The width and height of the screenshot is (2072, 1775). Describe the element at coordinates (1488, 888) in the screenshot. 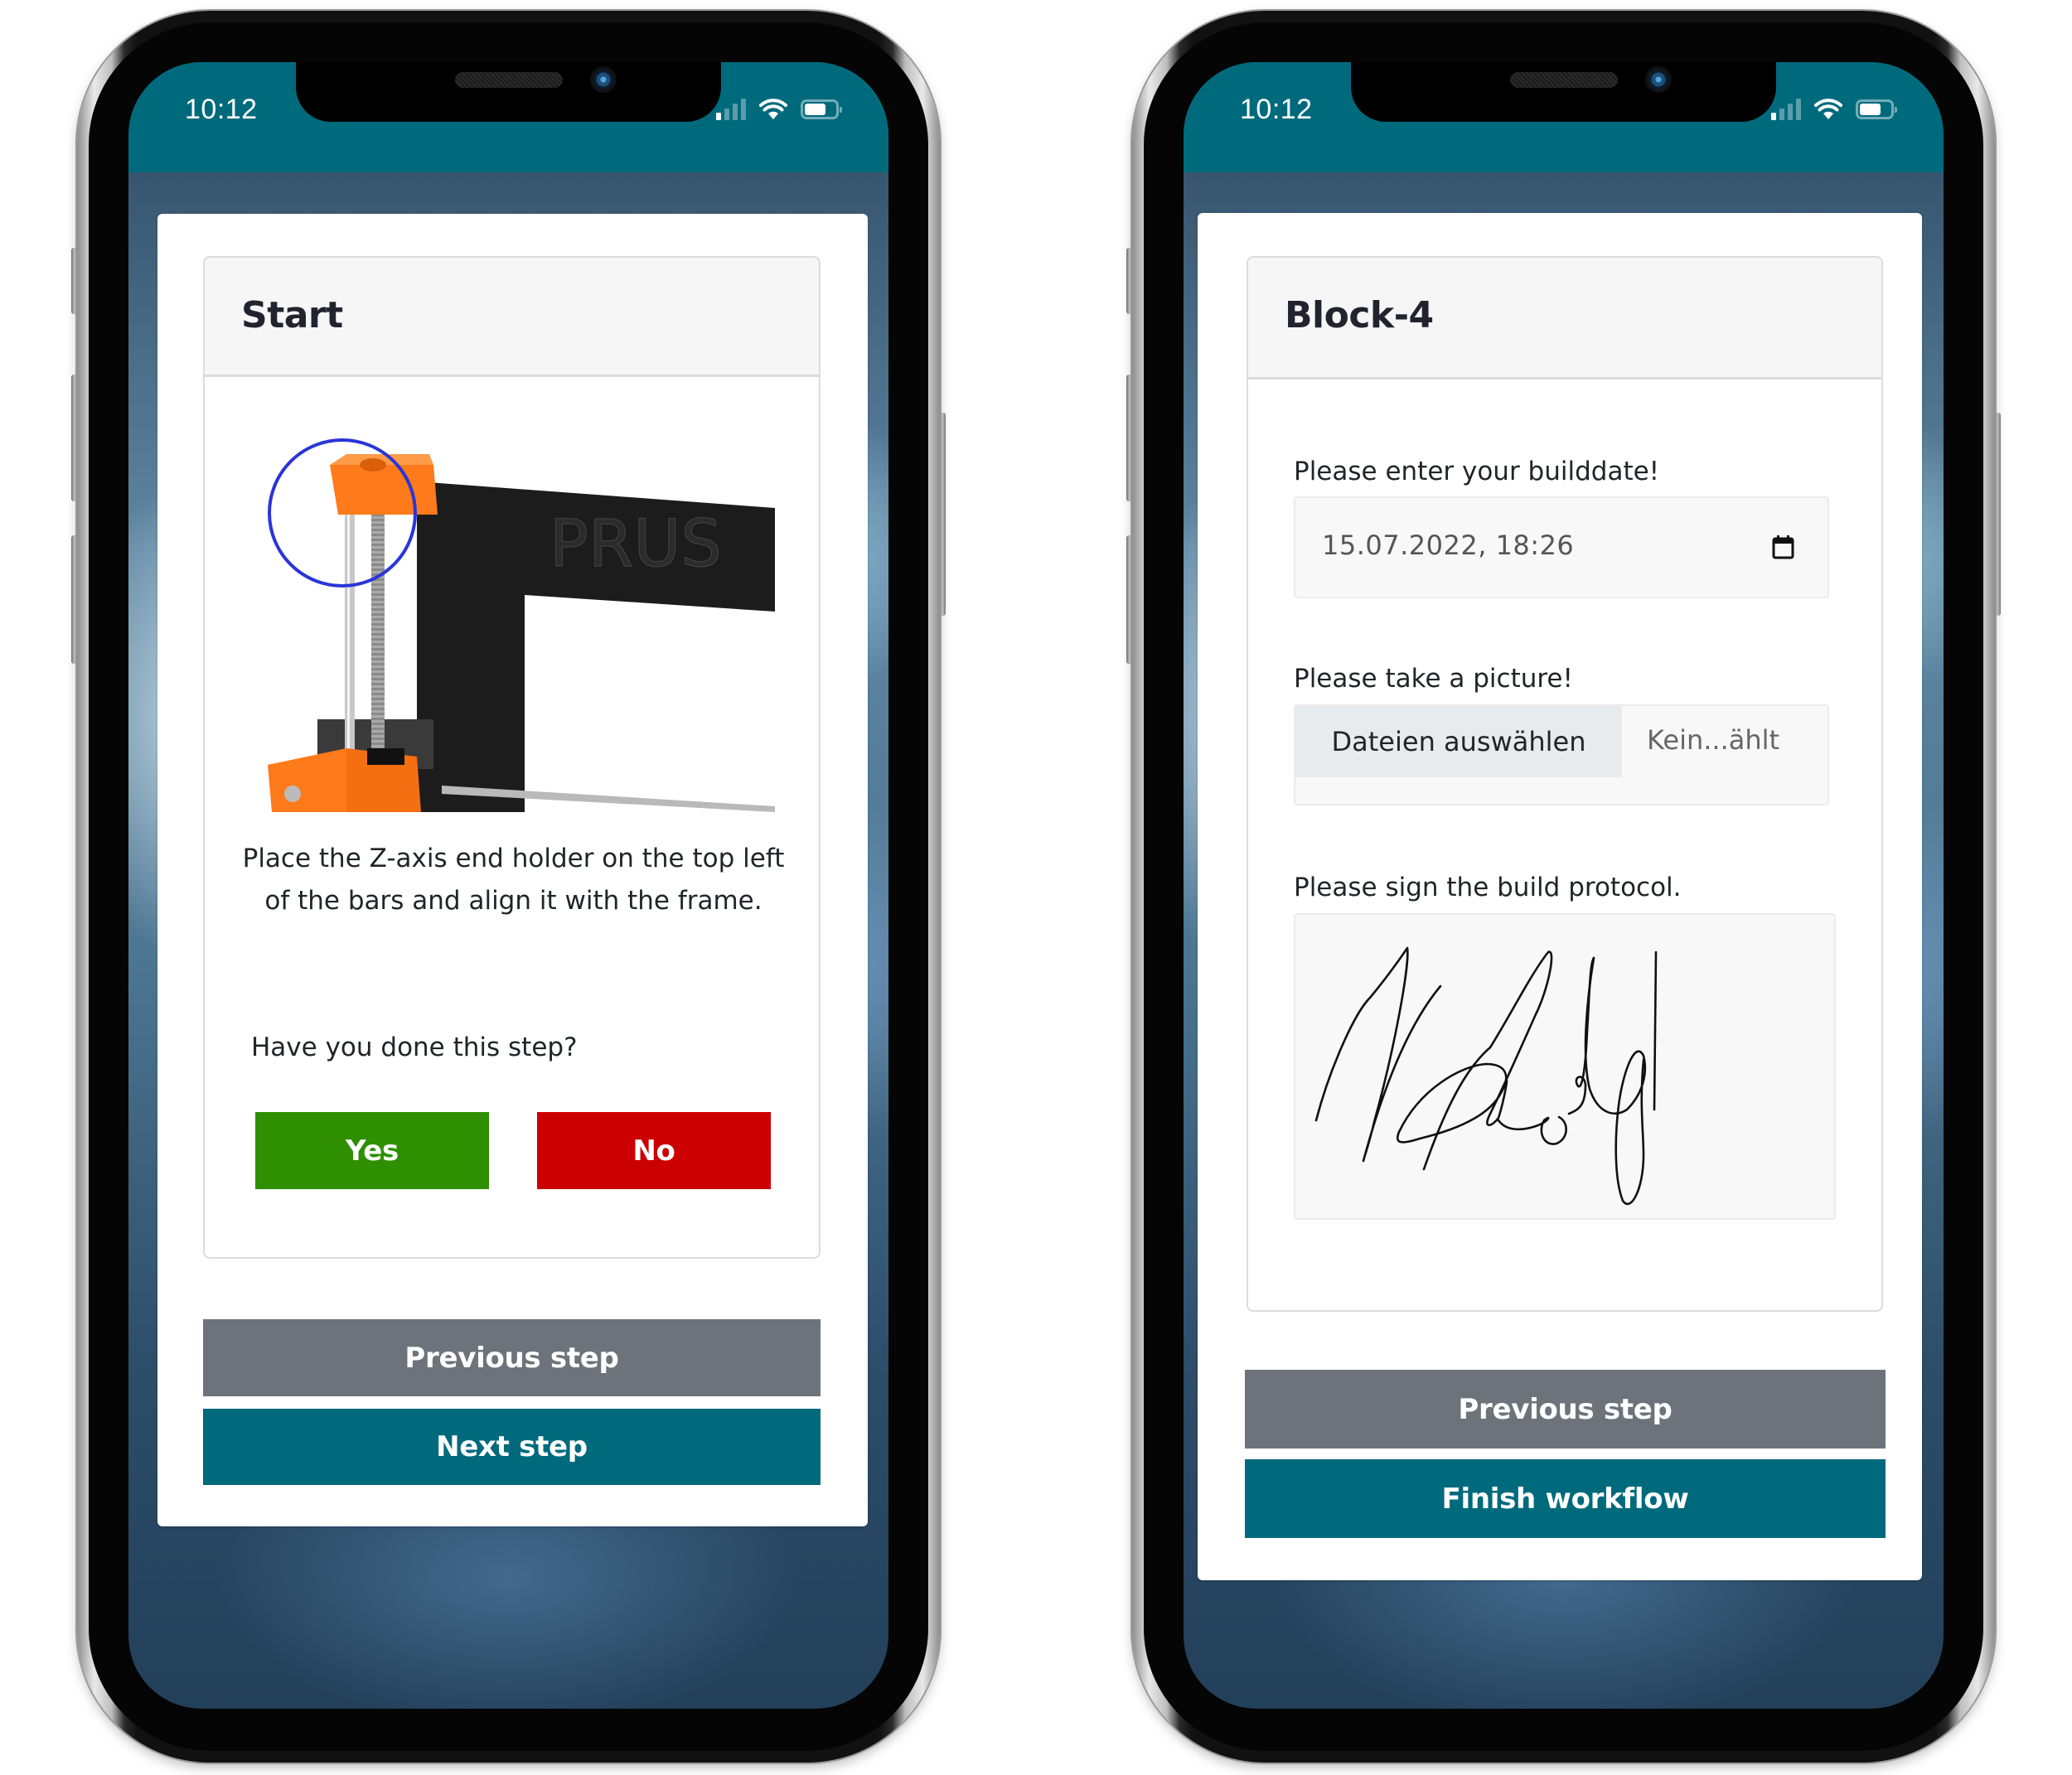

I see `signature-label: Please sign the build protocol.` at that location.